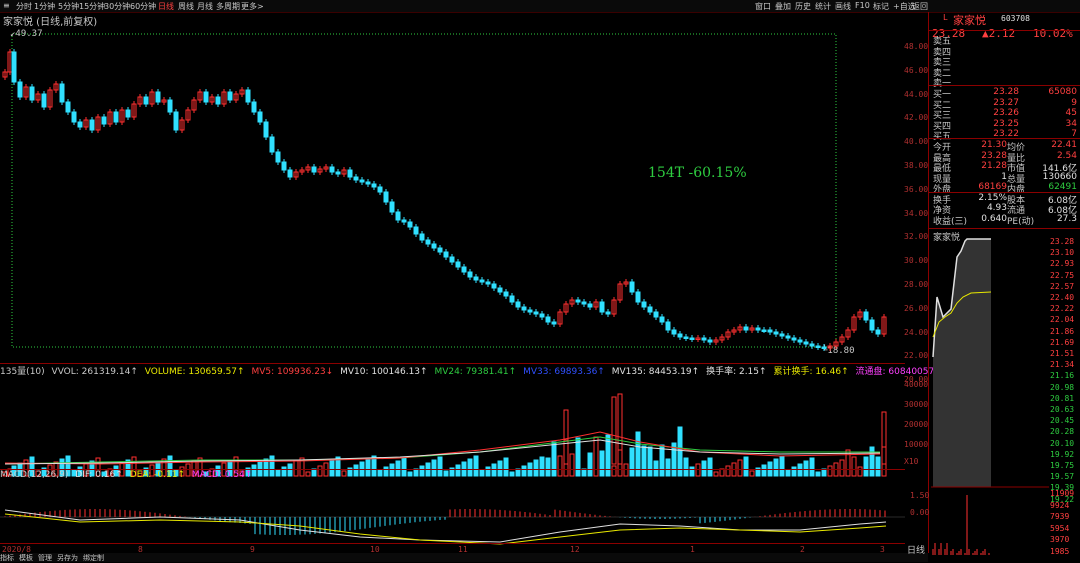 The image size is (1080, 563). What do you see at coordinates (1062, 465) in the screenshot?
I see `mini-price-tick: 19.75` at bounding box center [1062, 465].